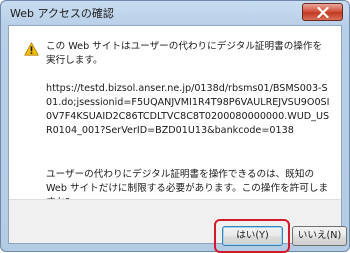 This screenshot has height=253, width=350. What do you see at coordinates (184, 53) in the screenshot?
I see `main-message: この Web サイトはユーザーの代わりにデジタル証明書の操作を実行します。` at bounding box center [184, 53].